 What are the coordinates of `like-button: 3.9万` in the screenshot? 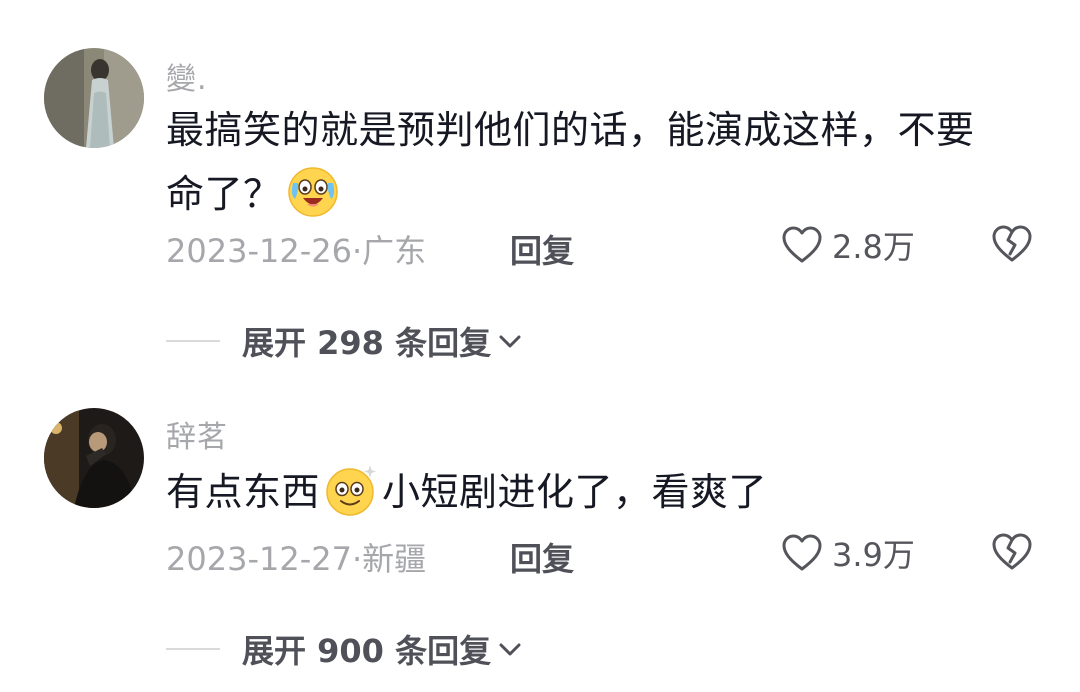 It's located at (847, 553).